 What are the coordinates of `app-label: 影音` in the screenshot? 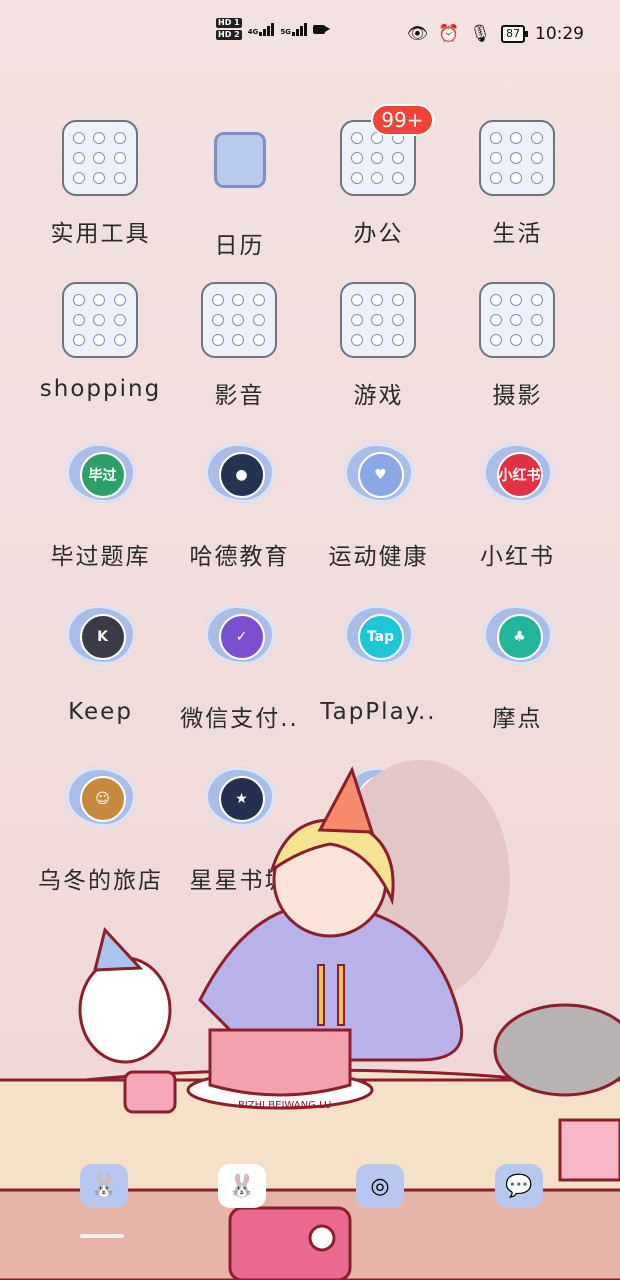 It's located at (239, 396).